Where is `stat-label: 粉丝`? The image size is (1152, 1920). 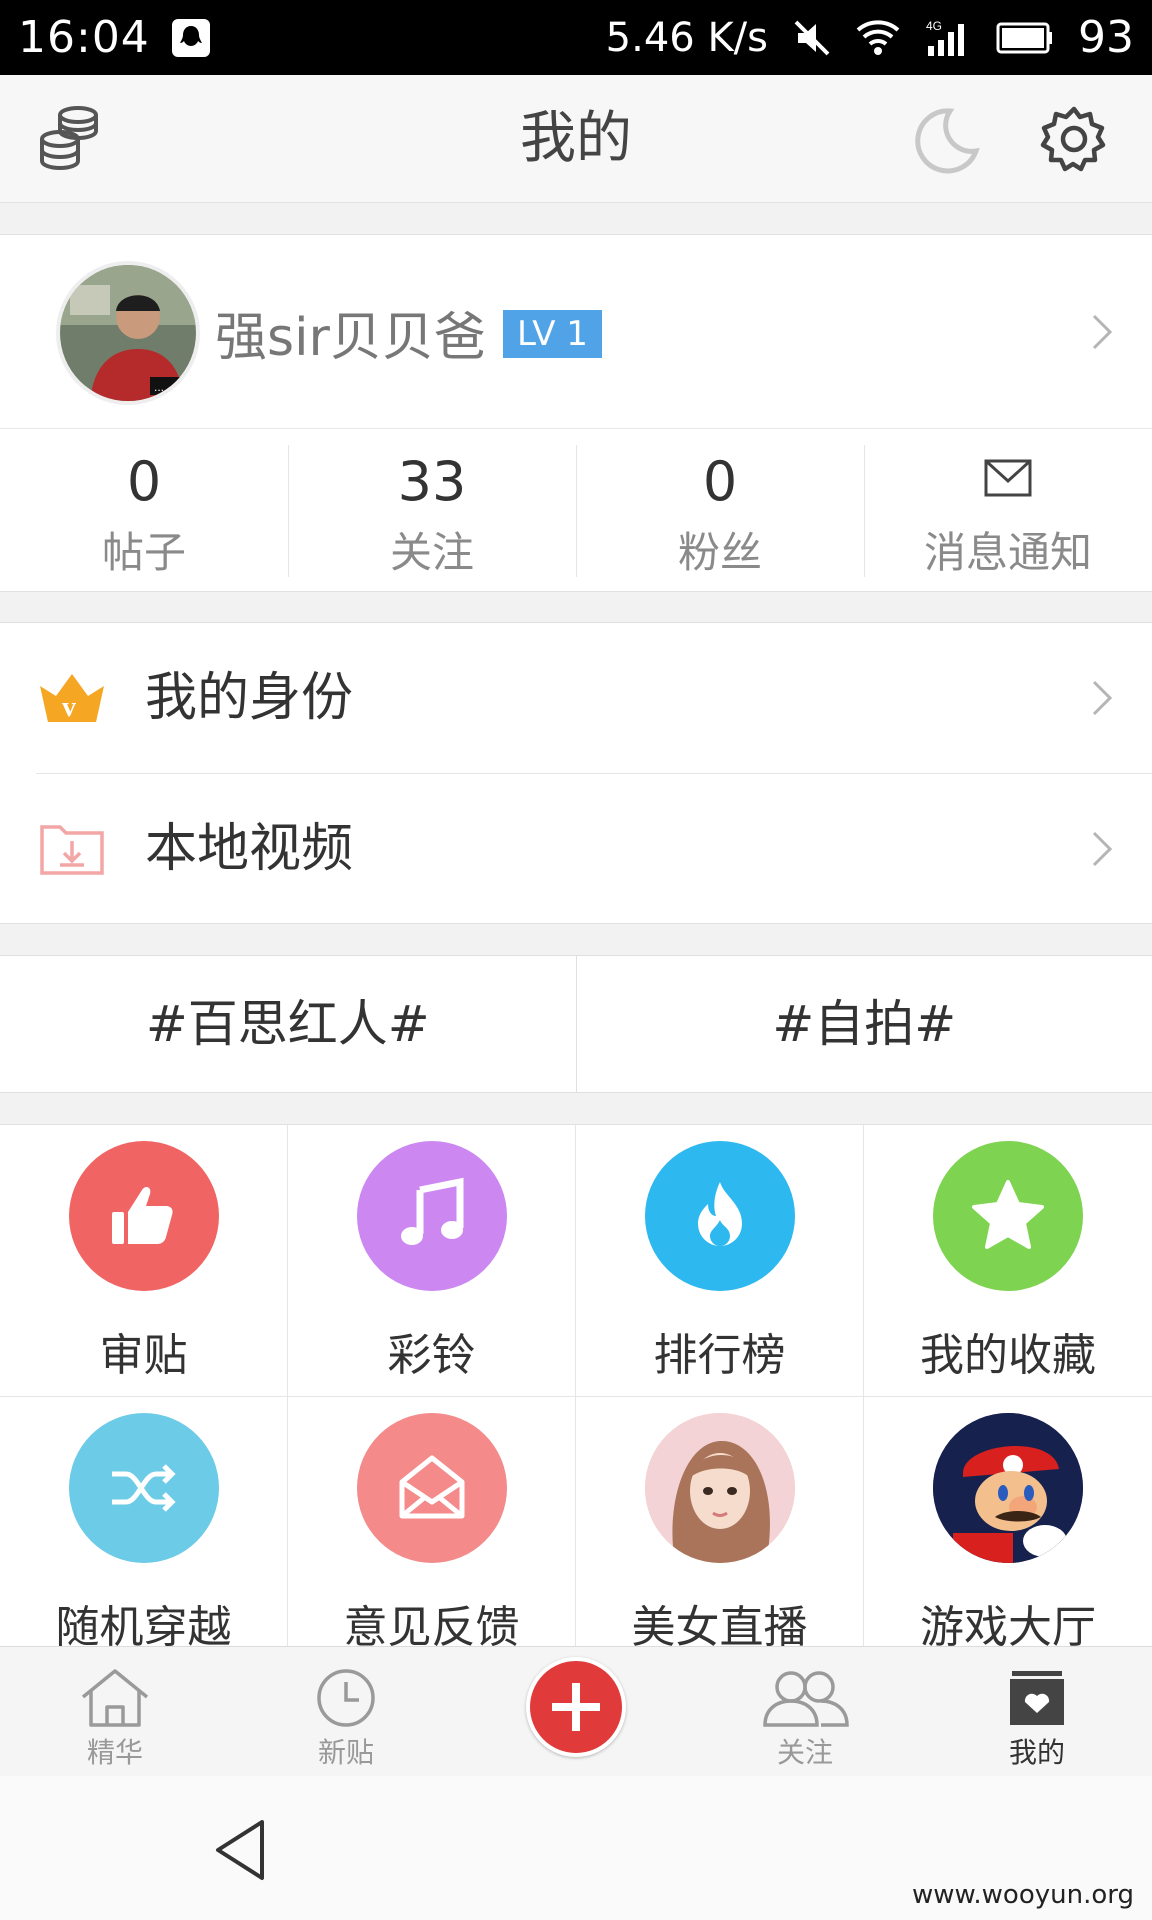
stat-label: 粉丝 is located at coordinates (719, 552).